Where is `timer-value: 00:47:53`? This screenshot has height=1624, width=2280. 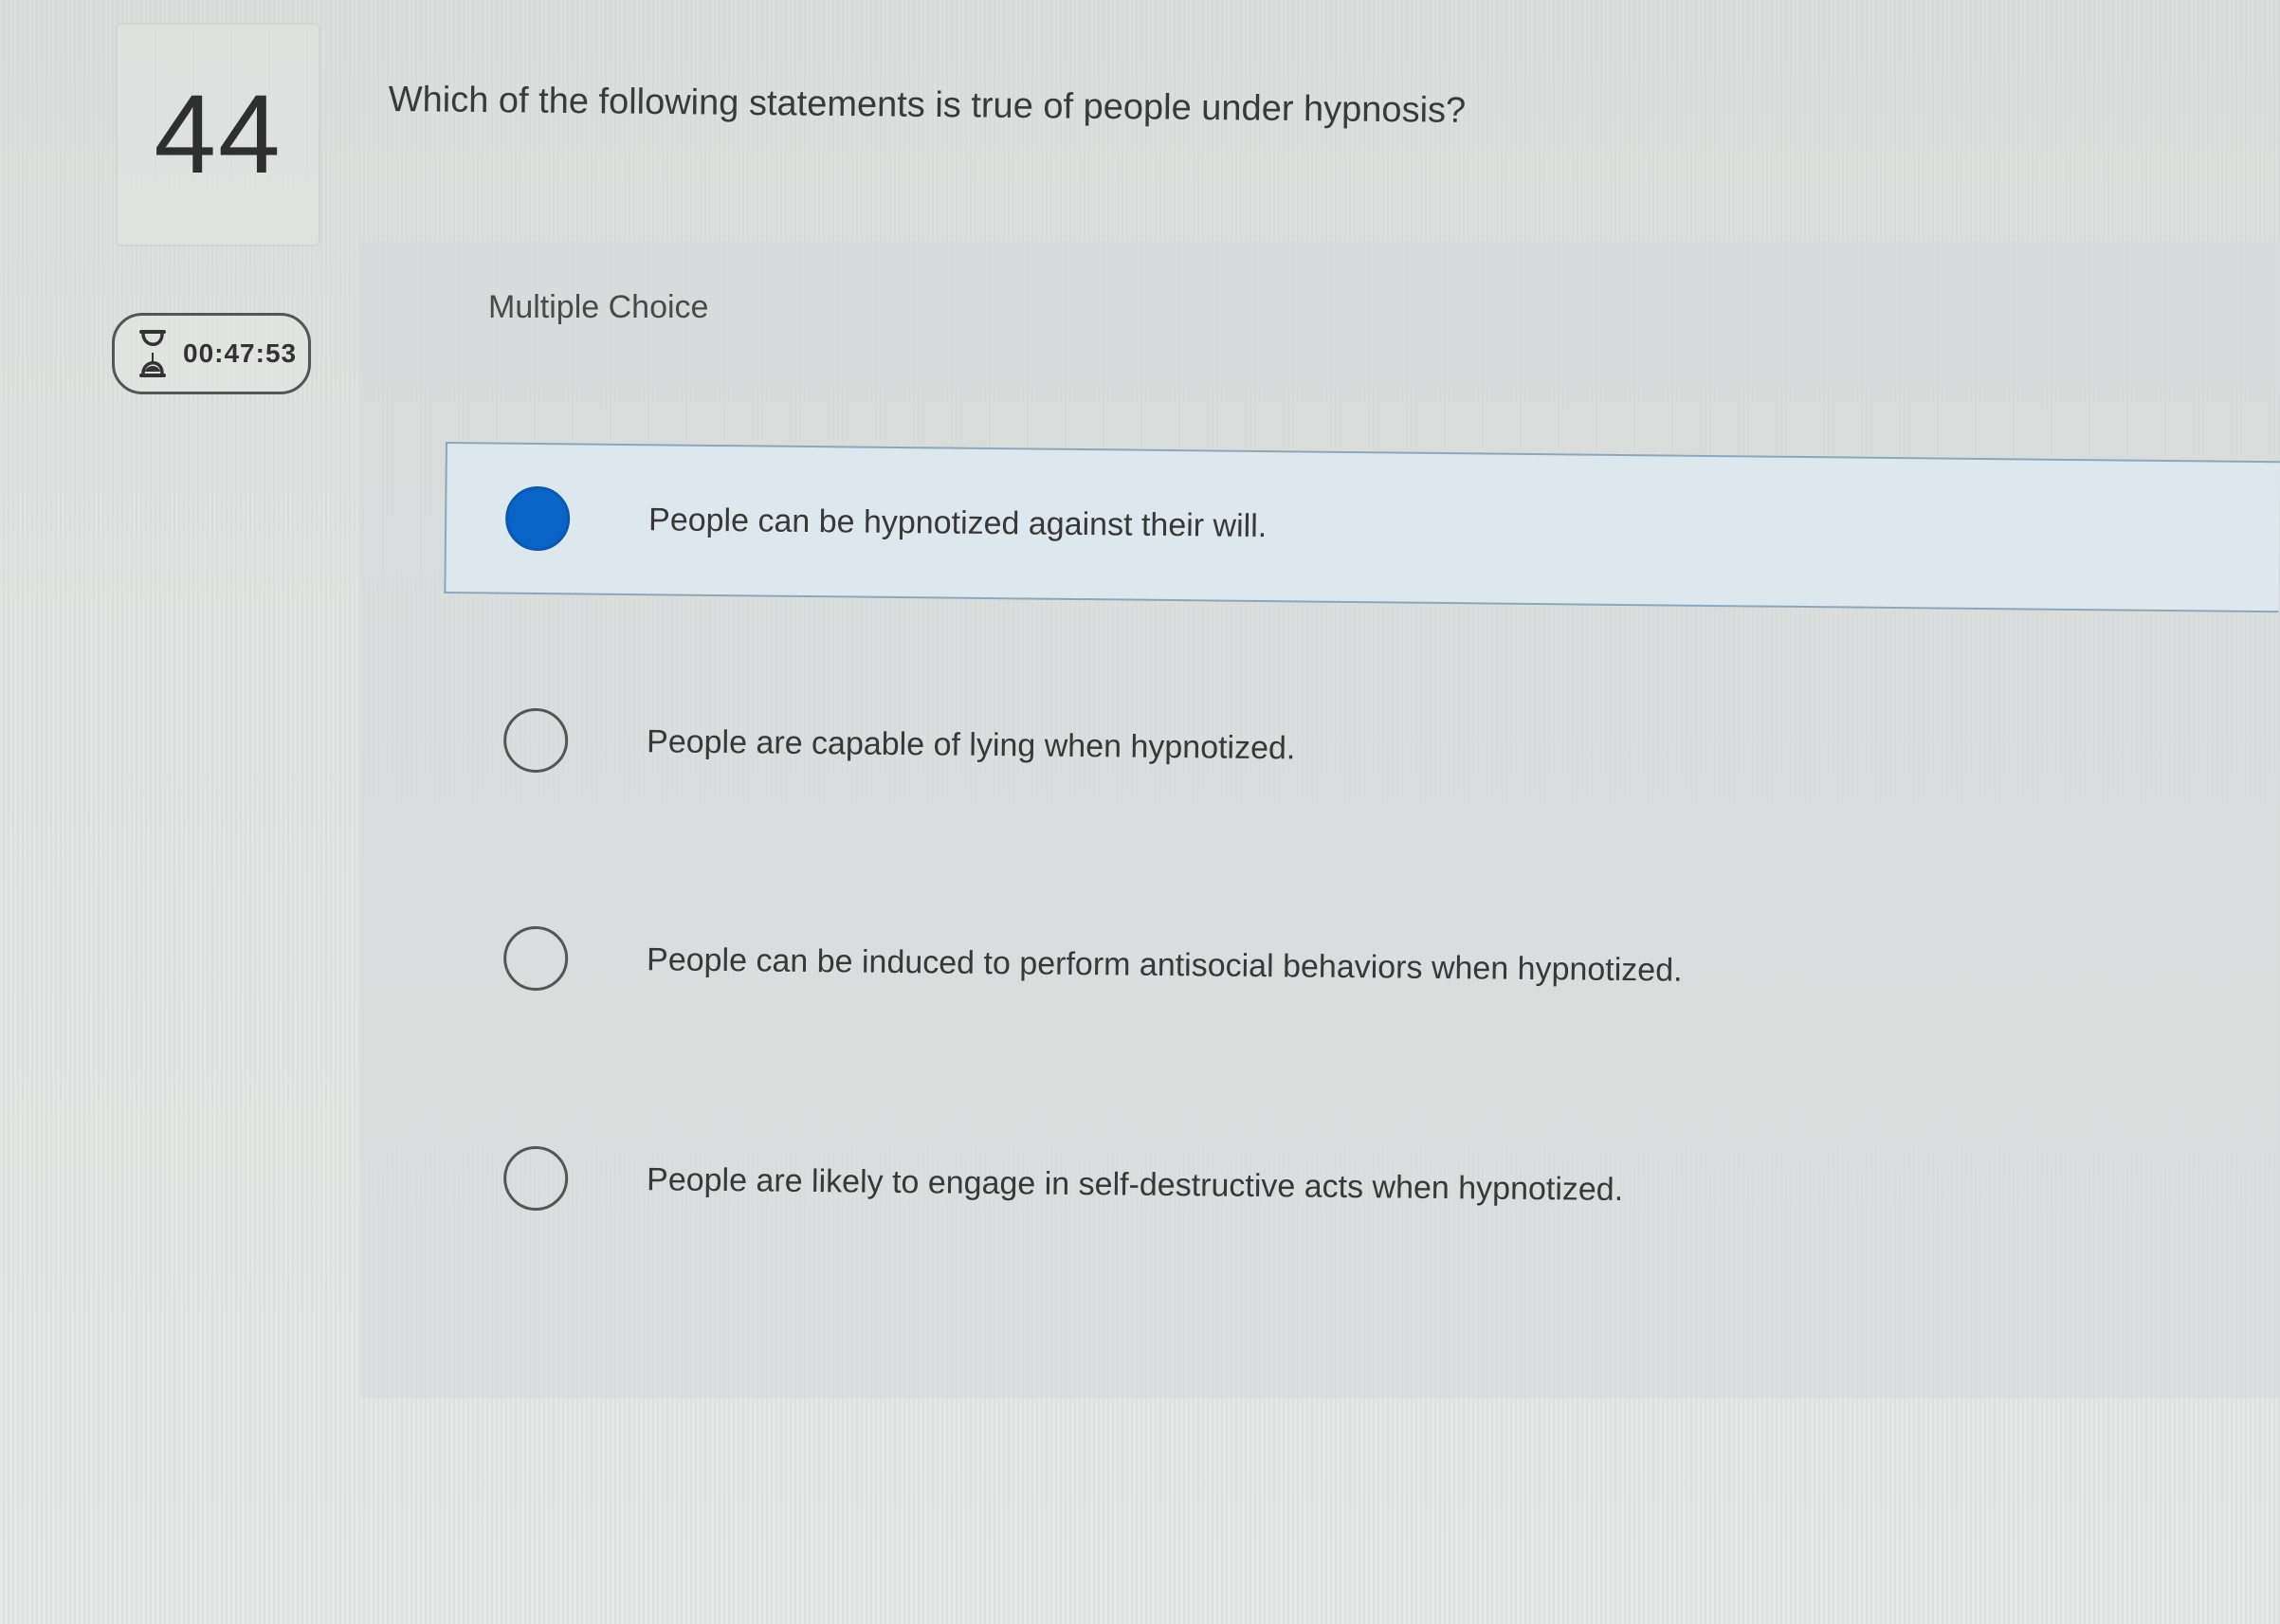
timer-value: 00:47:53 is located at coordinates (241, 353).